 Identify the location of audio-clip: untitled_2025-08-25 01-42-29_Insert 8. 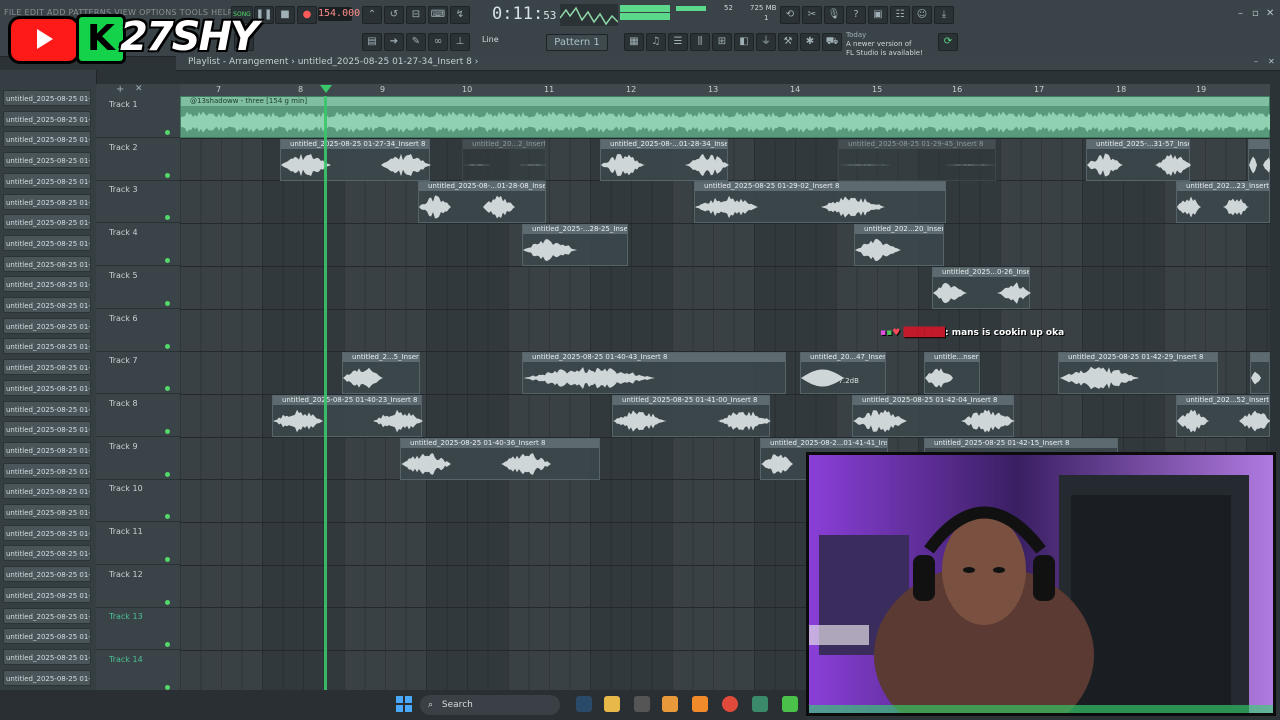
(1138, 373).